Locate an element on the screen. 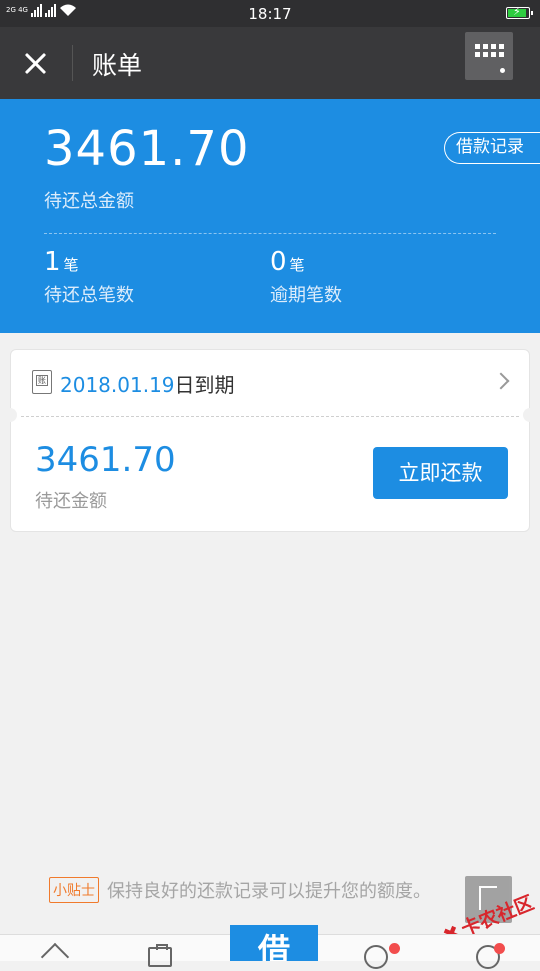  overdue-count-unit: 笔 is located at coordinates (297, 265).